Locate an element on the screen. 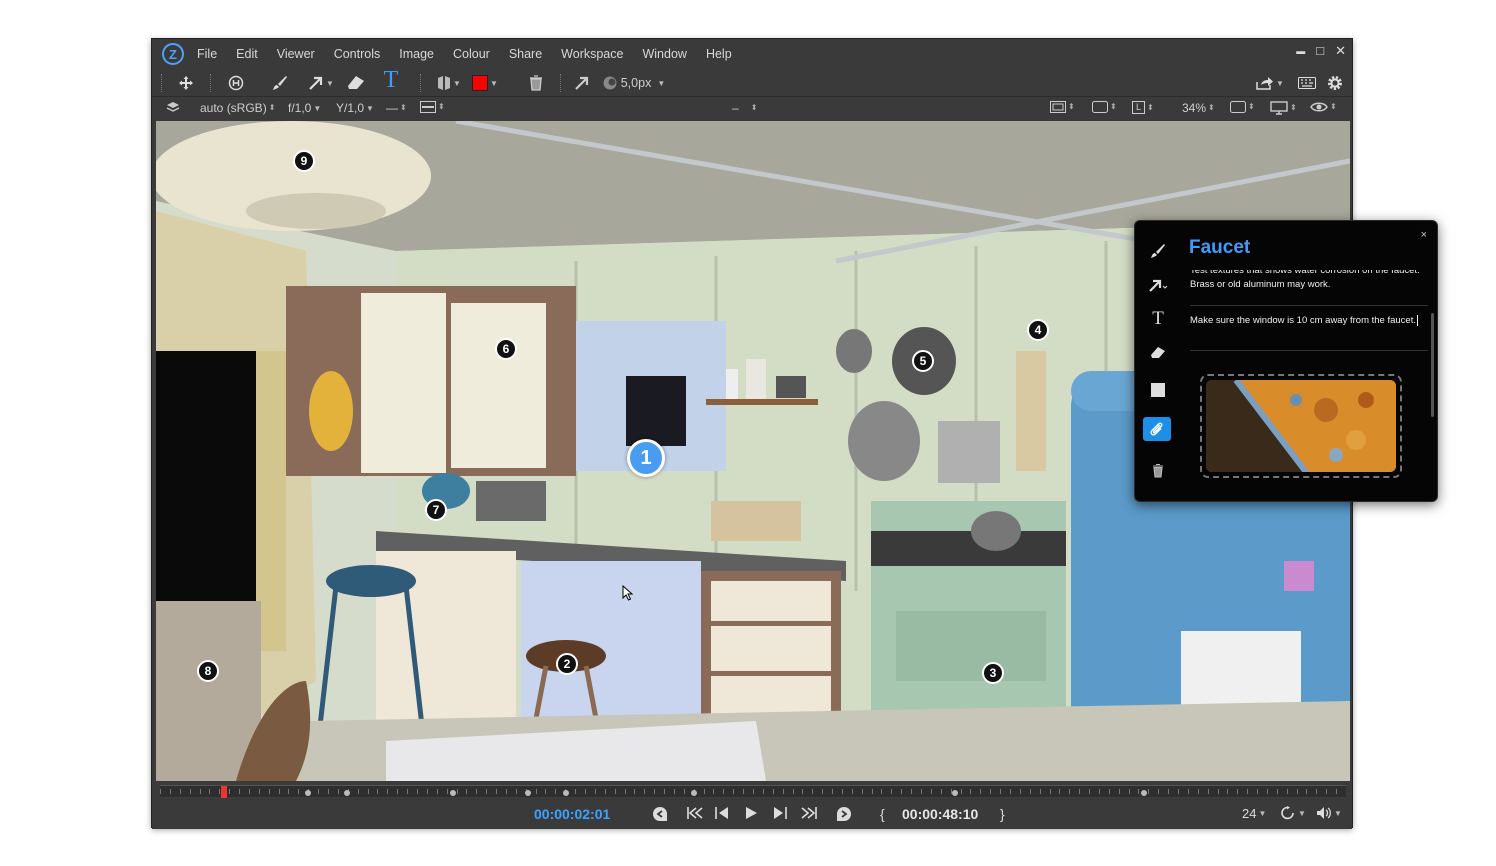  zoom-dropdown: 34% ⬍ is located at coordinates (1198, 108).